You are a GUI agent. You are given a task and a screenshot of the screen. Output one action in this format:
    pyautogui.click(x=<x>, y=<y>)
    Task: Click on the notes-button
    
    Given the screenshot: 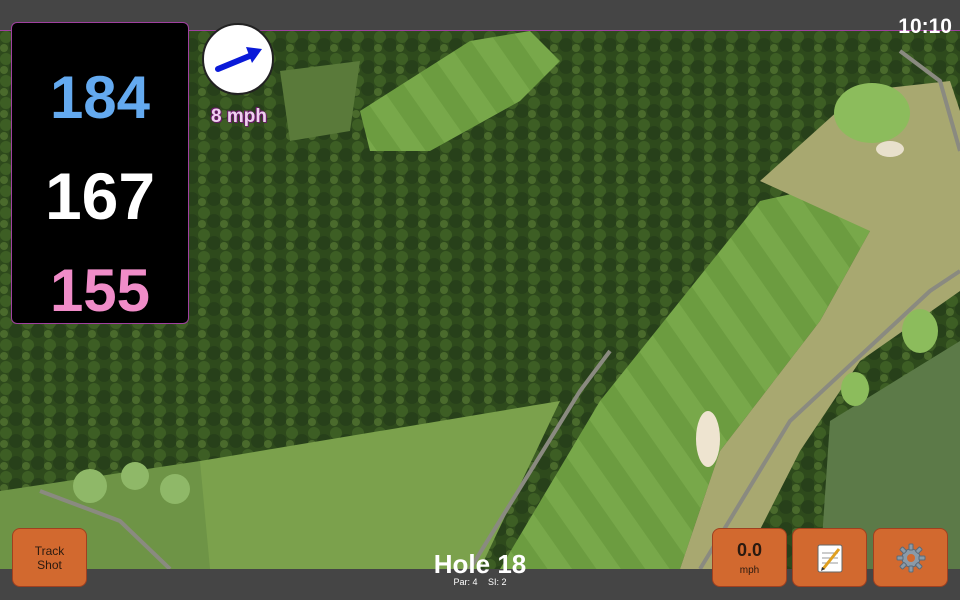 What is the action you would take?
    pyautogui.click(x=829, y=557)
    